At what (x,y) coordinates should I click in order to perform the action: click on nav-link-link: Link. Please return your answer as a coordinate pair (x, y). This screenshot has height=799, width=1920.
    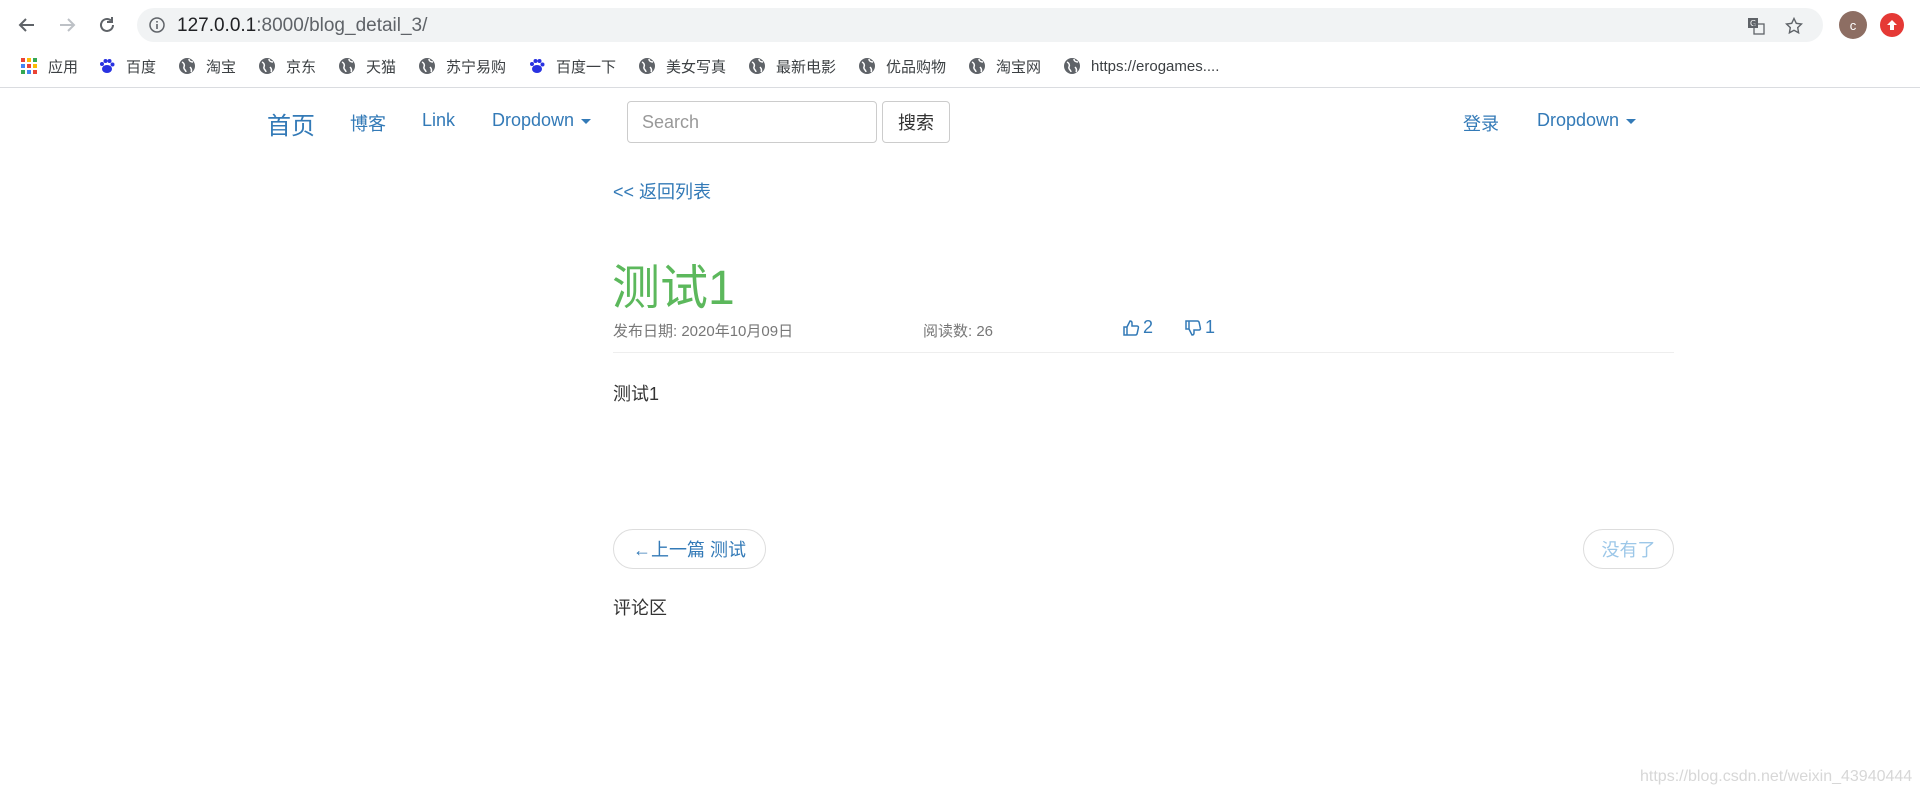
    Looking at the image, I should click on (438, 120).